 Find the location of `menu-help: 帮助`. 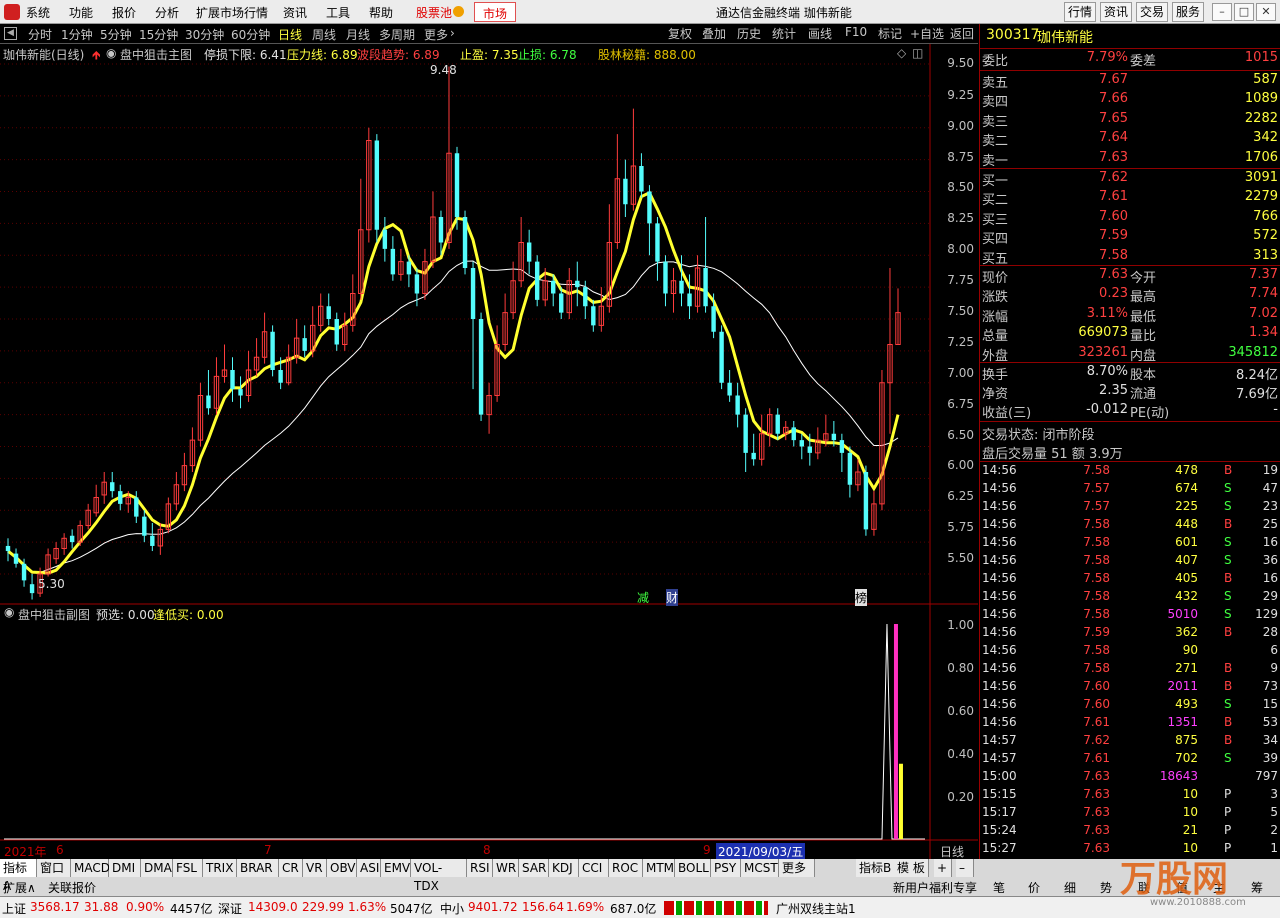

menu-help: 帮助 is located at coordinates (381, 12).